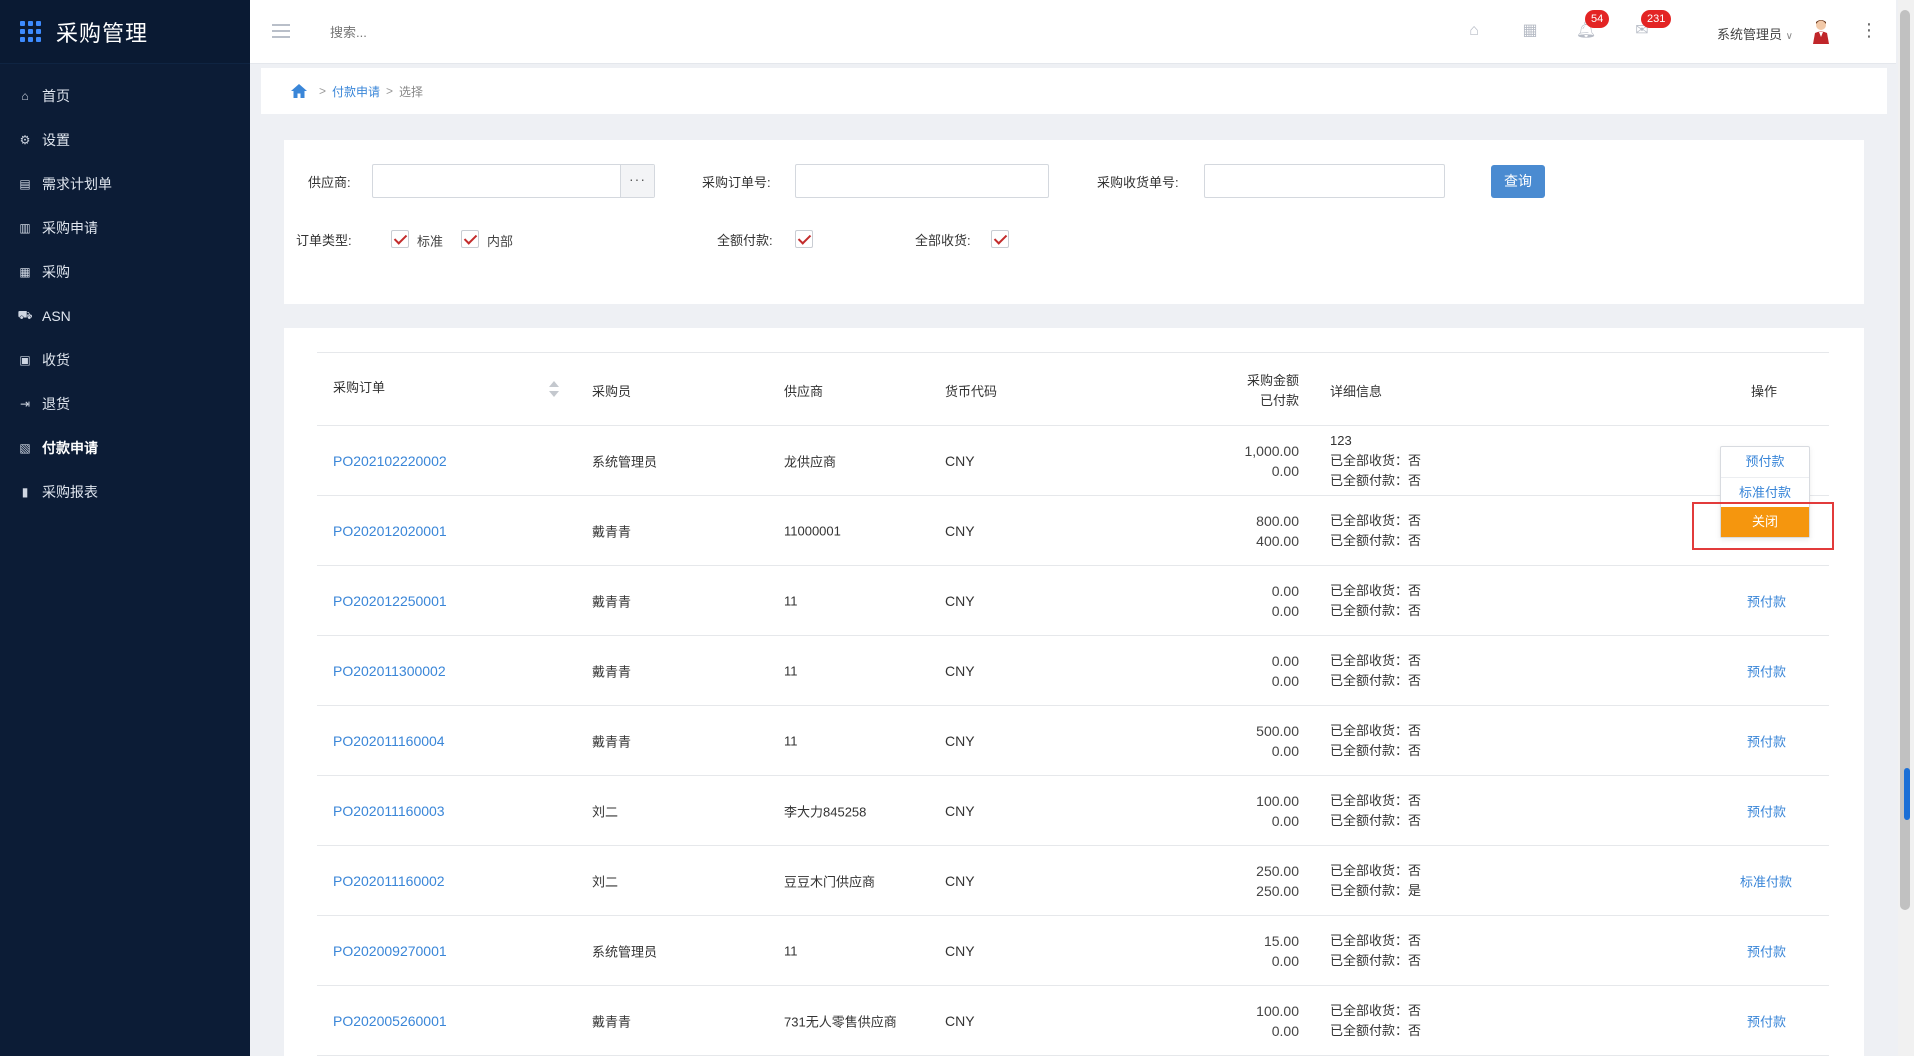  Describe the element at coordinates (25, 404) in the screenshot. I see `return-icon: ⇥` at that location.